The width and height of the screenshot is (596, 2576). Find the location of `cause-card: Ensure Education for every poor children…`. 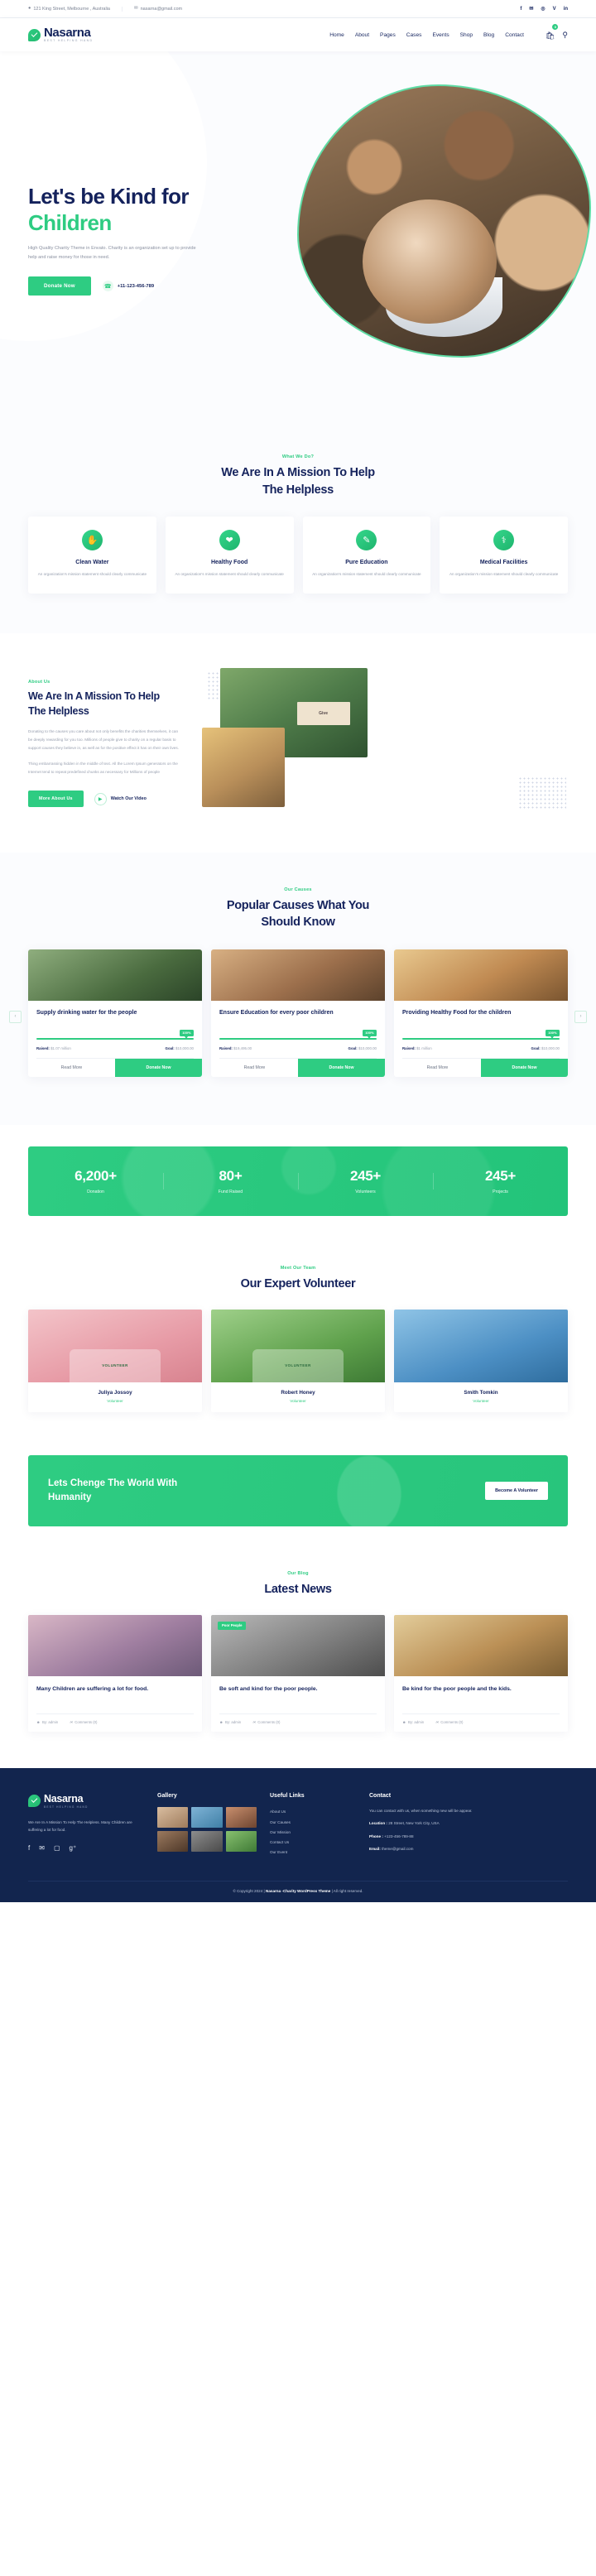

cause-card: Ensure Education for every poor children… is located at coordinates (298, 1013).